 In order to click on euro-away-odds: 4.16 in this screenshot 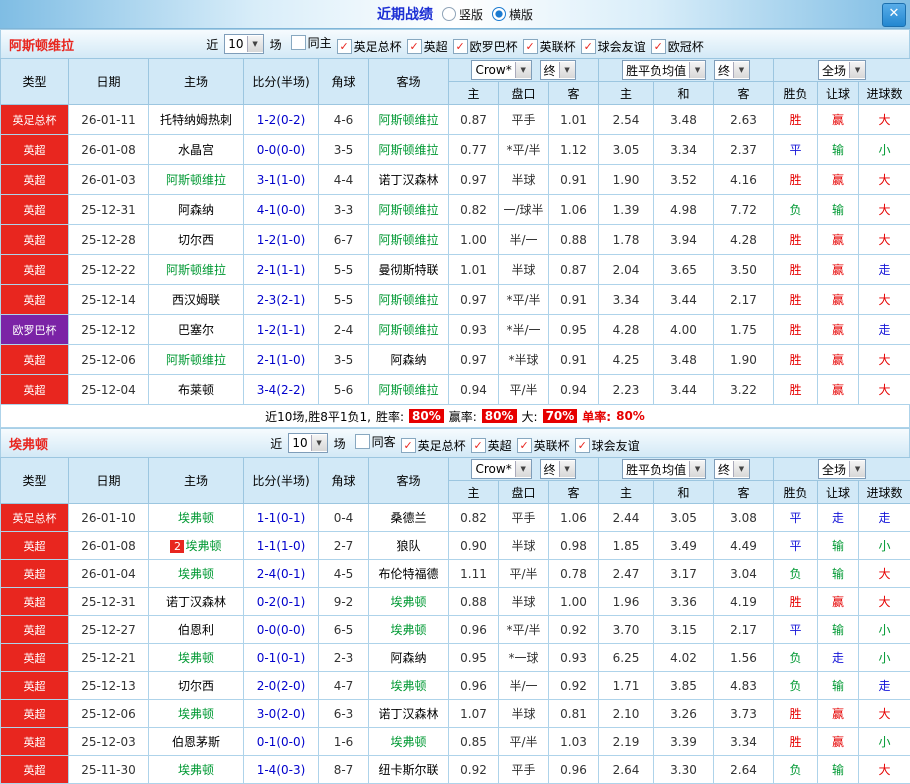, I will do `click(744, 180)`.